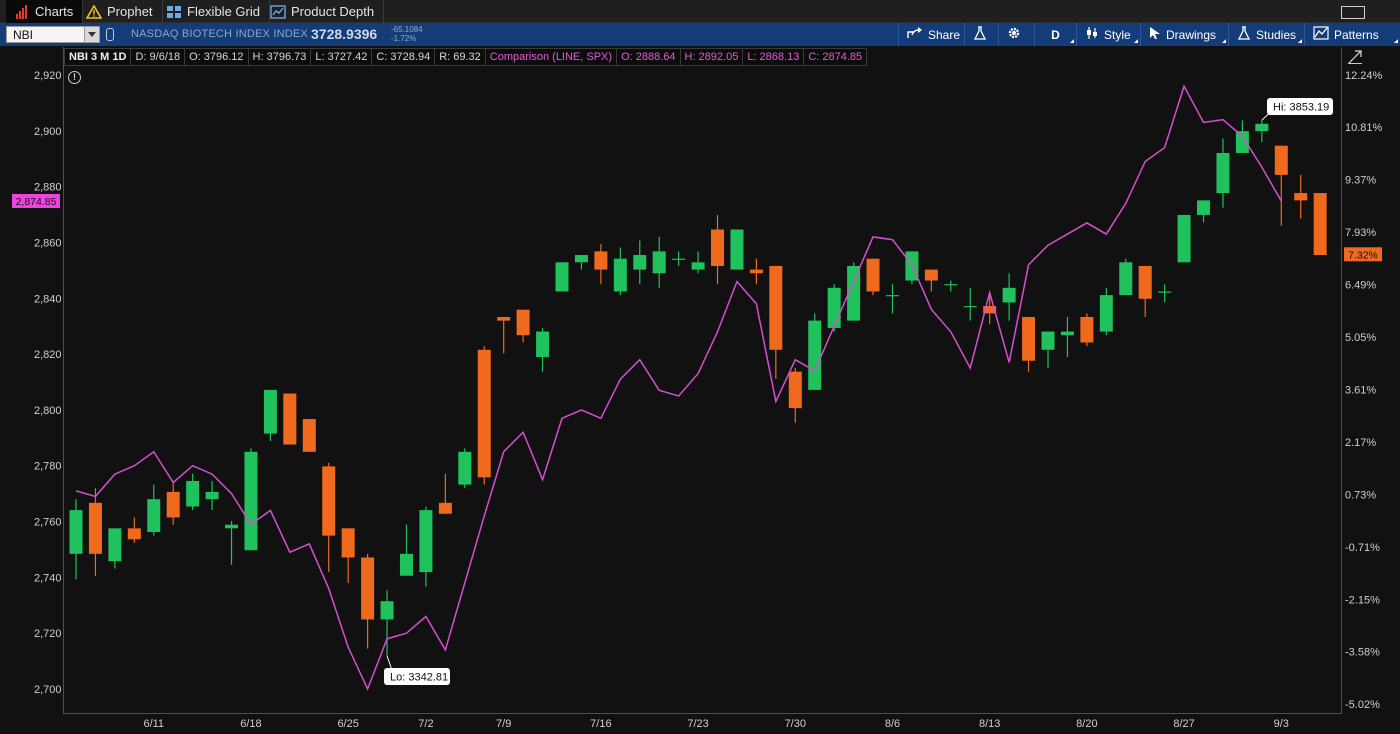  Describe the element at coordinates (1360, 495) in the screenshot. I see `right-axis-tick-label: 0.73%` at that location.